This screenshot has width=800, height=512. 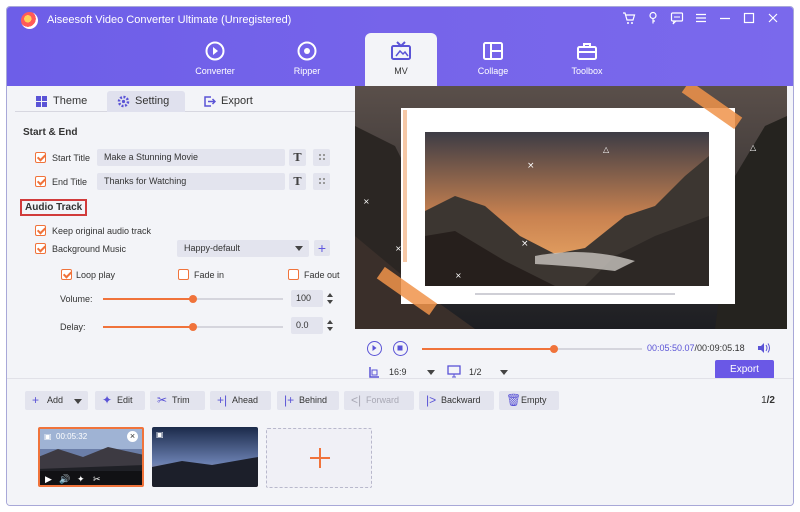 I want to click on gear-icon, so click(x=123, y=101).